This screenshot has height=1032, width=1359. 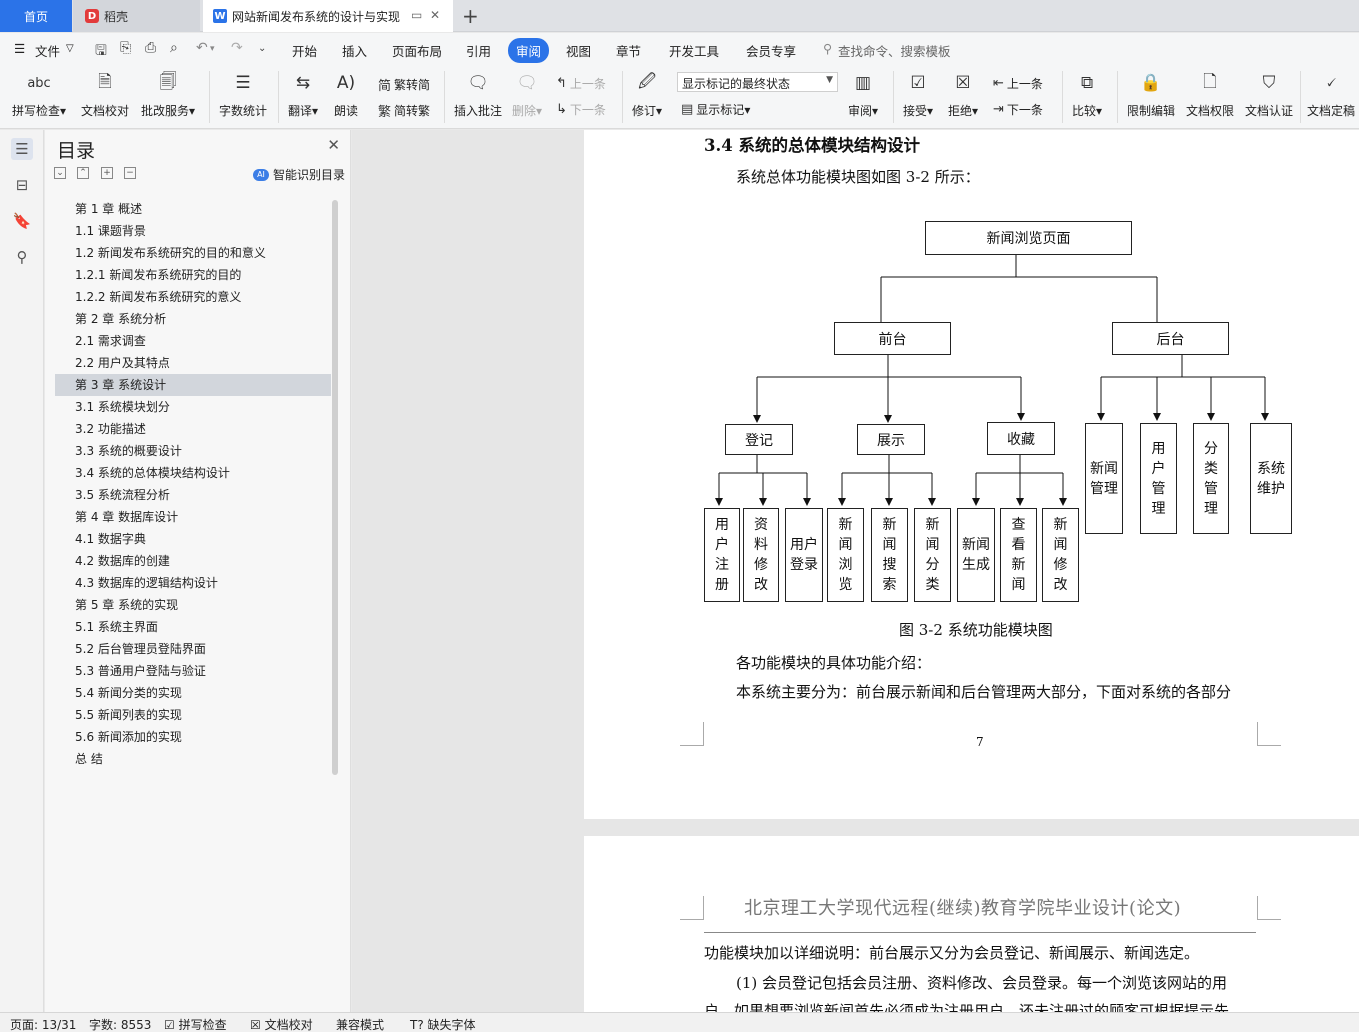 I want to click on more-icon: ⌄, so click(x=262, y=48).